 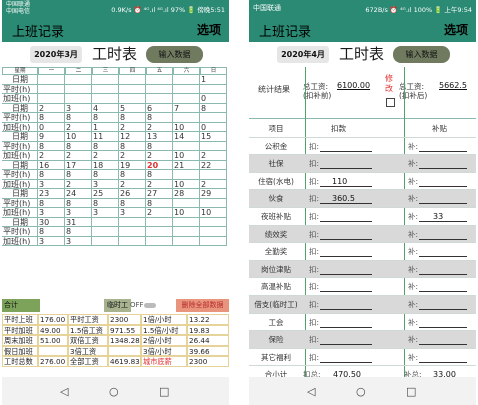 I want to click on edit-checkbox, so click(x=390, y=102).